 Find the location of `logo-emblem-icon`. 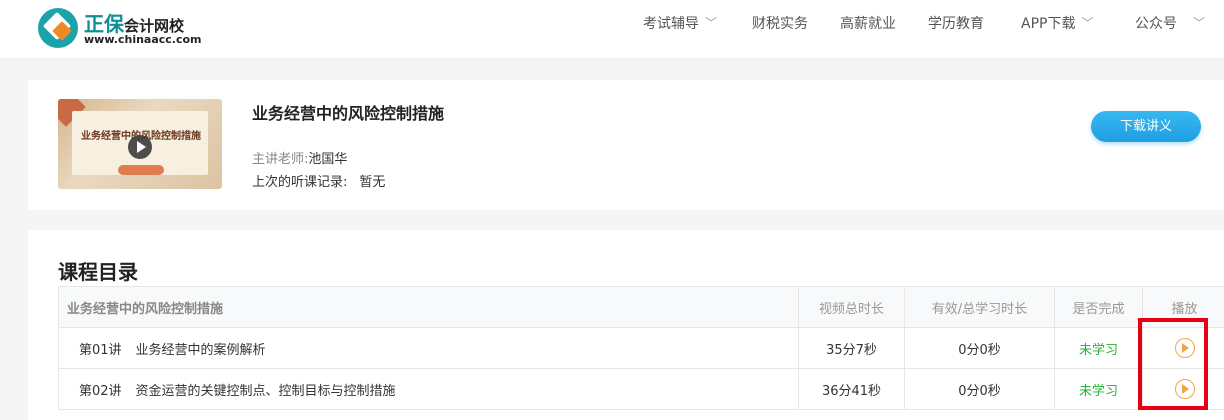

logo-emblem-icon is located at coordinates (58, 28).